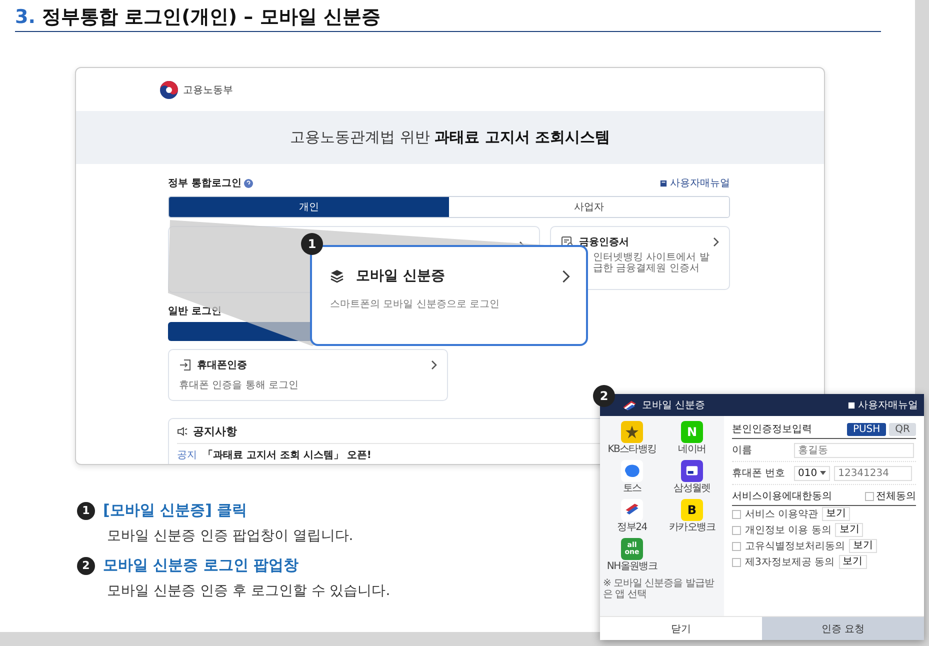 The image size is (929, 646). Describe the element at coordinates (230, 536) in the screenshot. I see `step-description: 모바일 신분증 인증 팝업창이 열립니다.` at that location.